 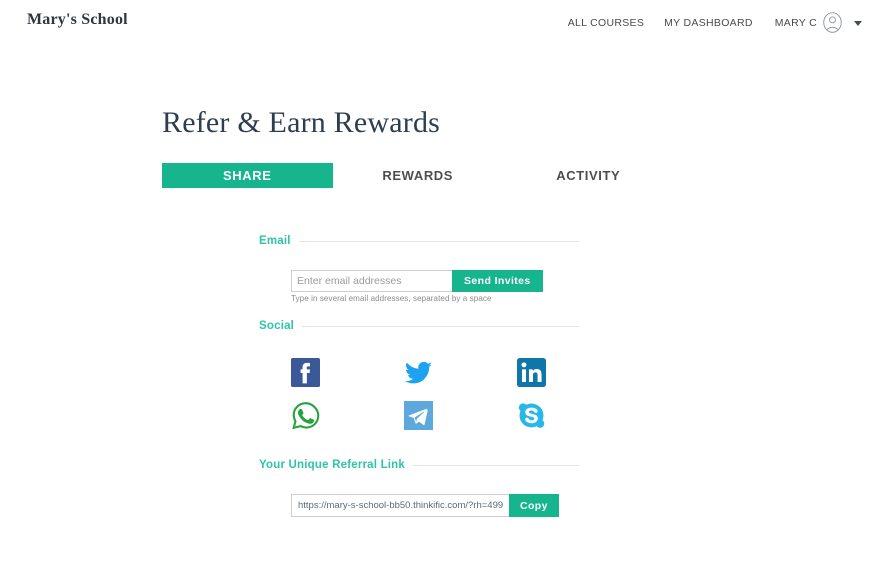 I want to click on social-section: Social, so click(x=419, y=374).